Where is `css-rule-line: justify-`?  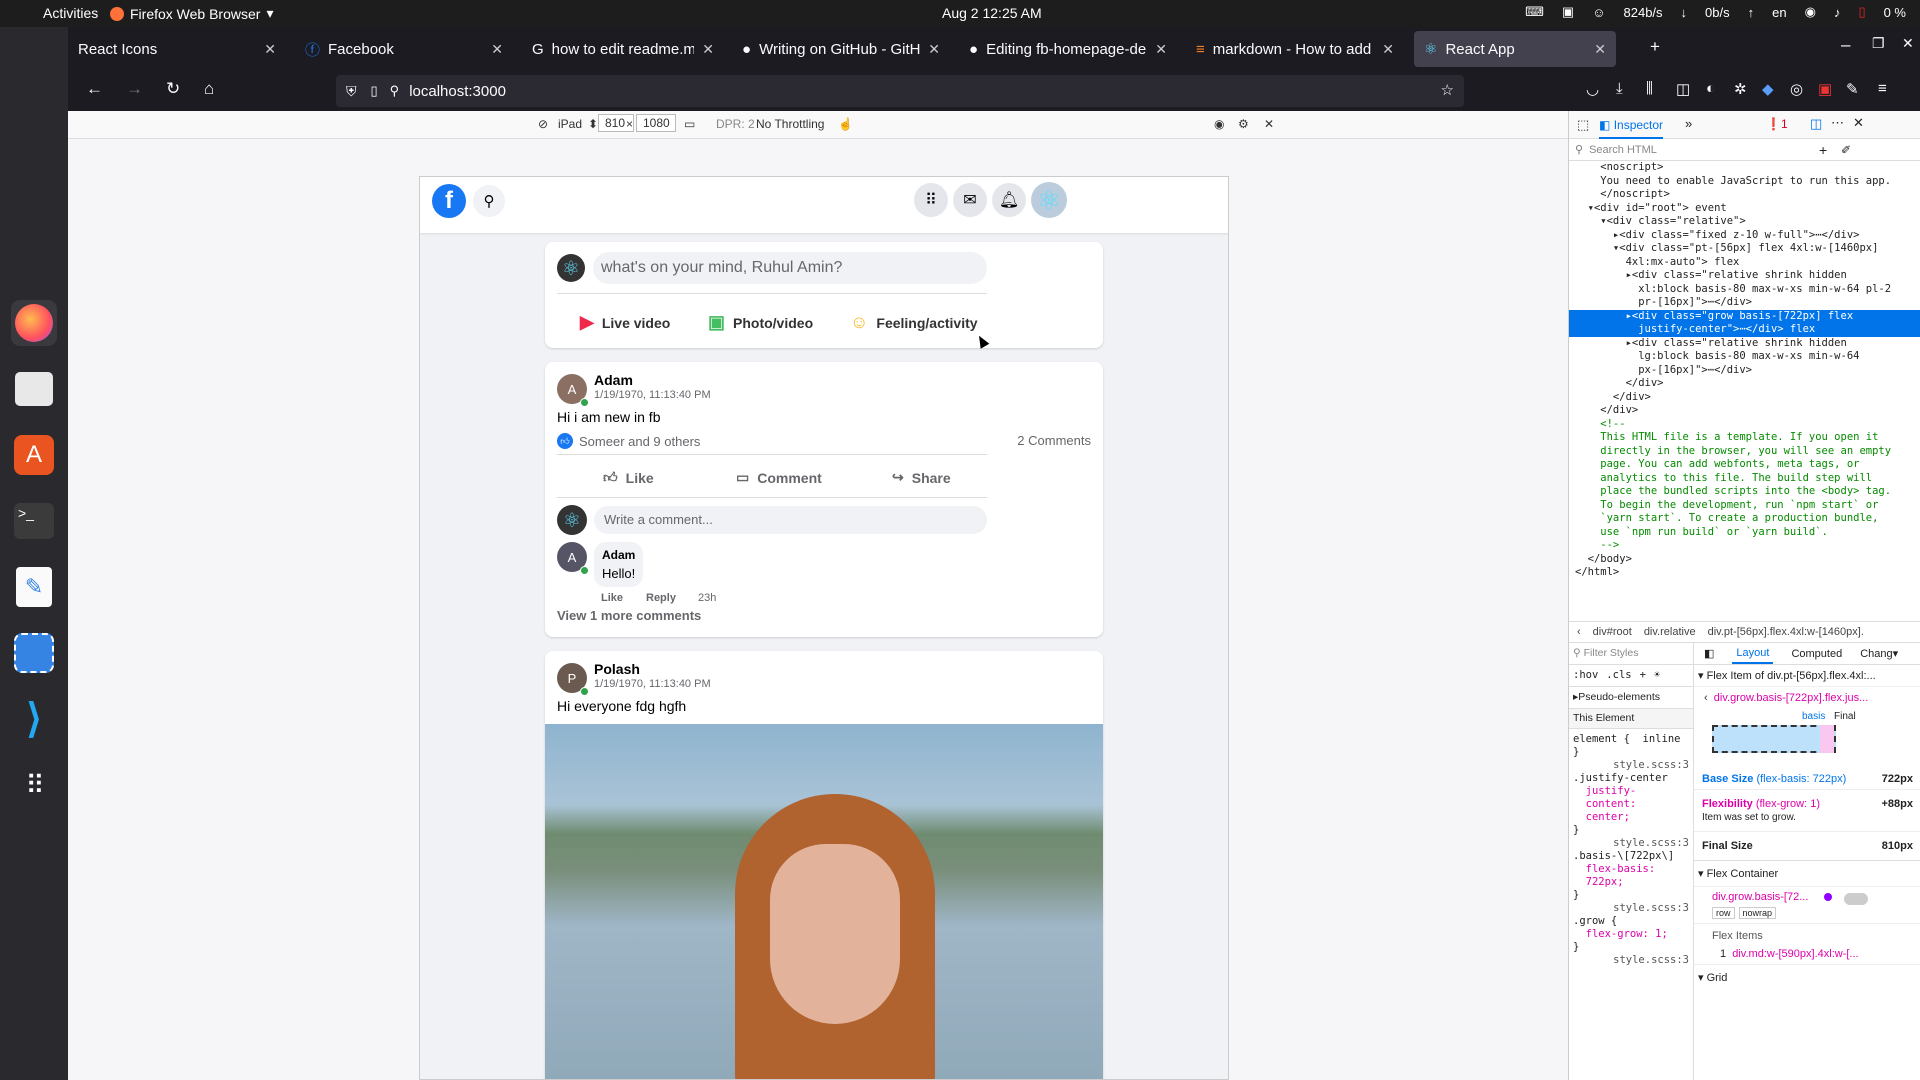
css-rule-line: justify- is located at coordinates (1631, 791).